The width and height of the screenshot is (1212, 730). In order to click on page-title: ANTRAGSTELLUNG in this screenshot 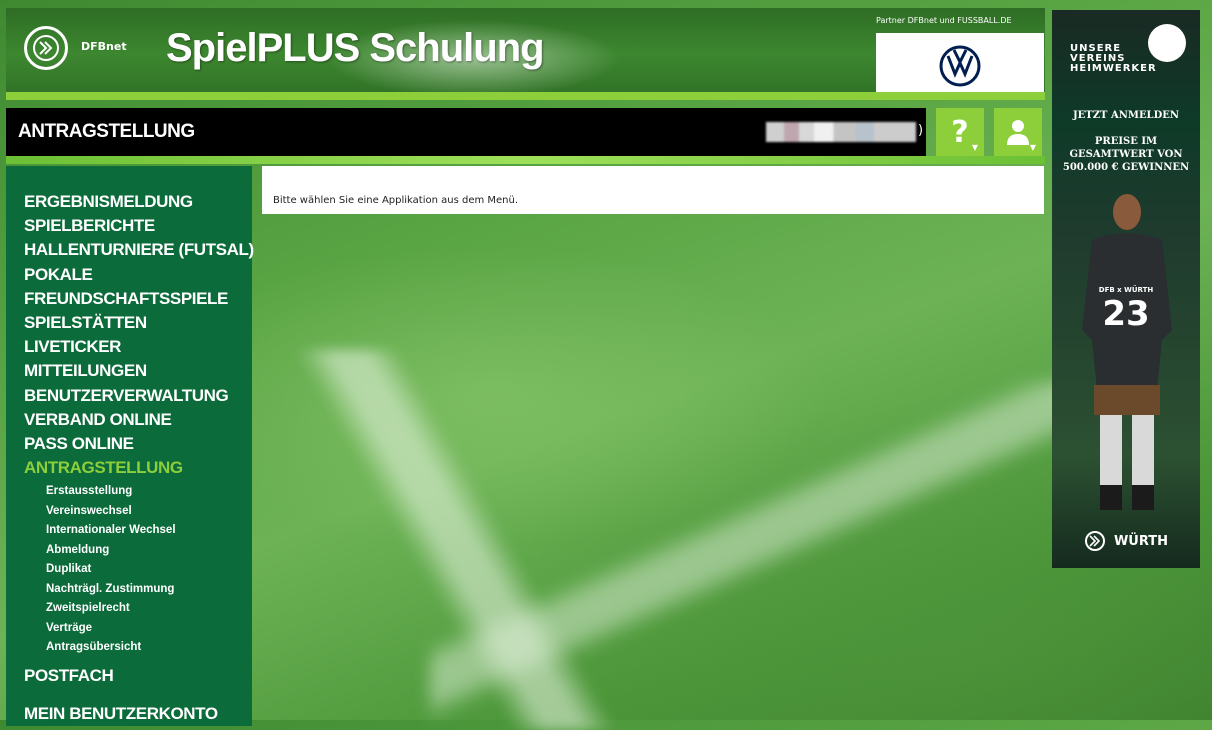, I will do `click(106, 131)`.